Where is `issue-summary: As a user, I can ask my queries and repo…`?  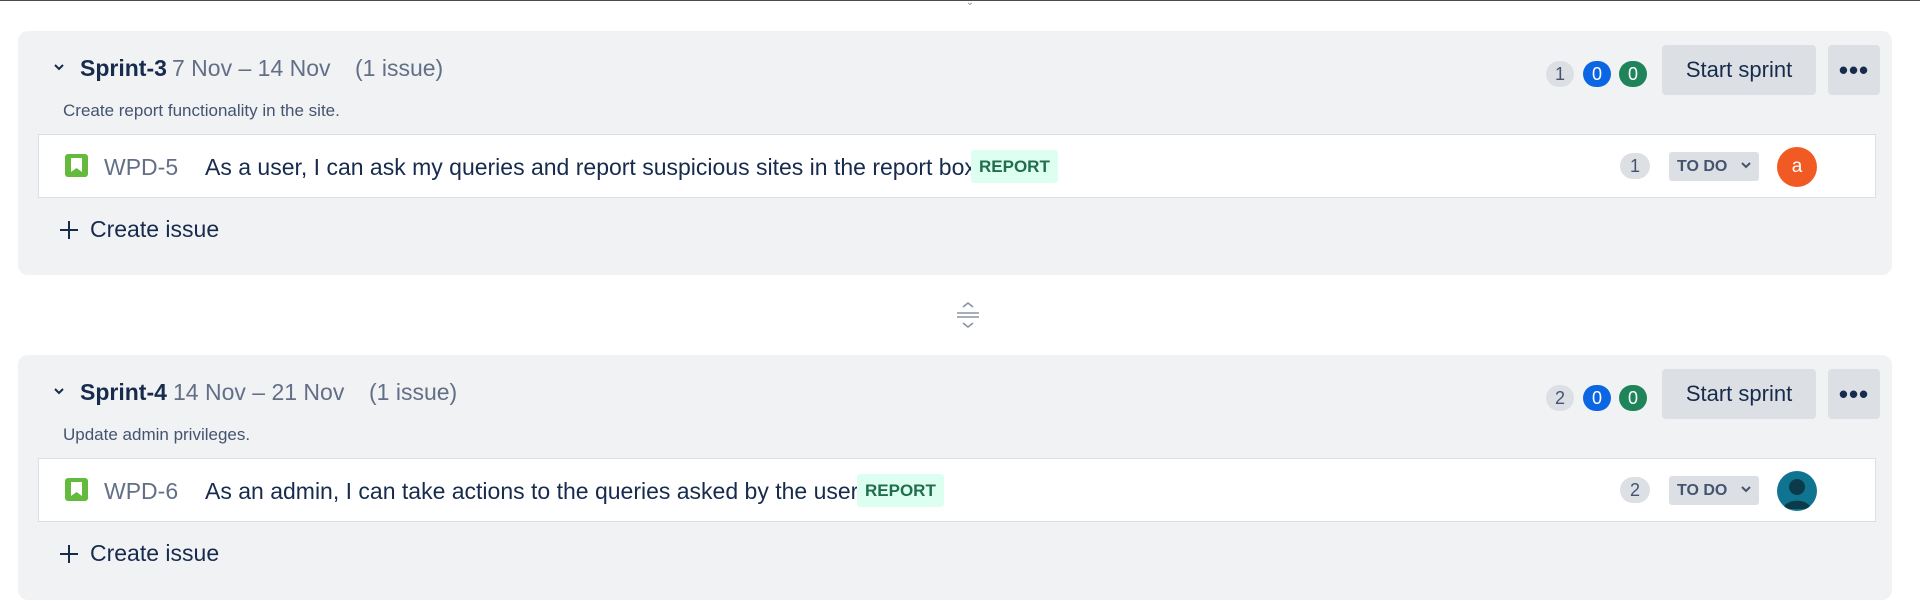
issue-summary: As a user, I can ask my queries and repo… is located at coordinates (593, 167).